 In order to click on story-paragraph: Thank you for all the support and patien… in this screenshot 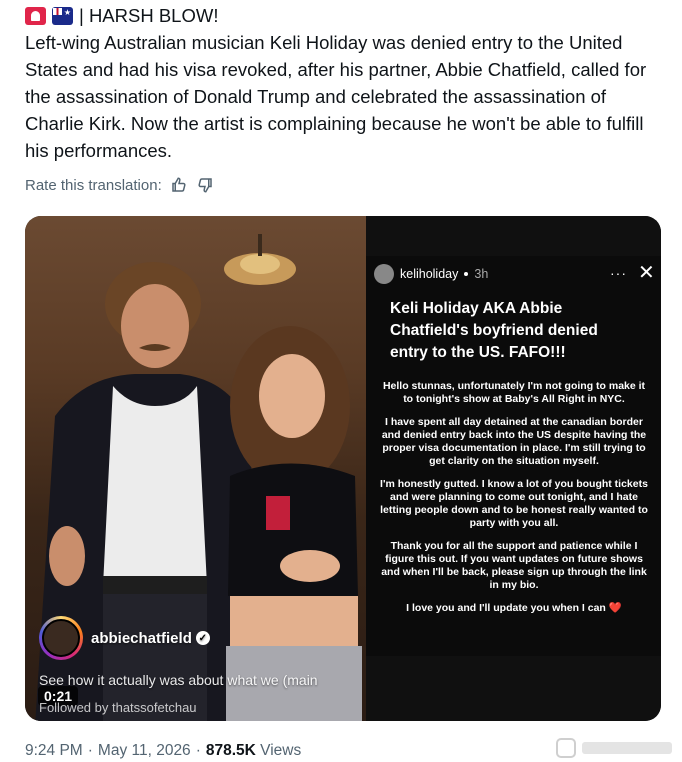, I will do `click(514, 565)`.